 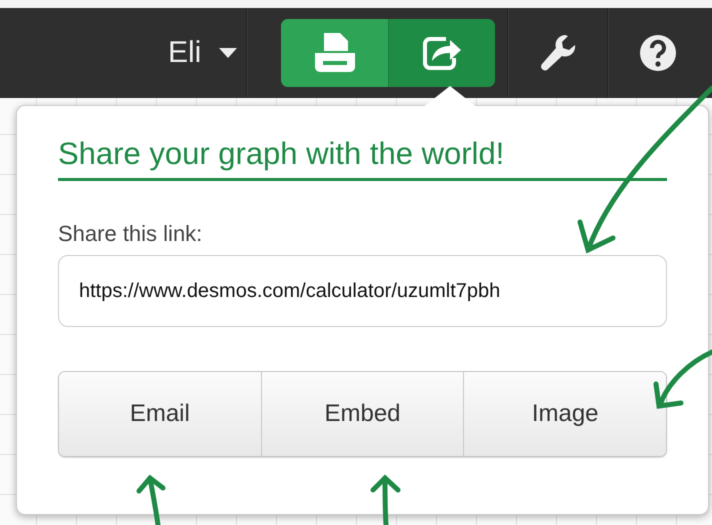 I want to click on share-option-button: Embed, so click(x=362, y=414).